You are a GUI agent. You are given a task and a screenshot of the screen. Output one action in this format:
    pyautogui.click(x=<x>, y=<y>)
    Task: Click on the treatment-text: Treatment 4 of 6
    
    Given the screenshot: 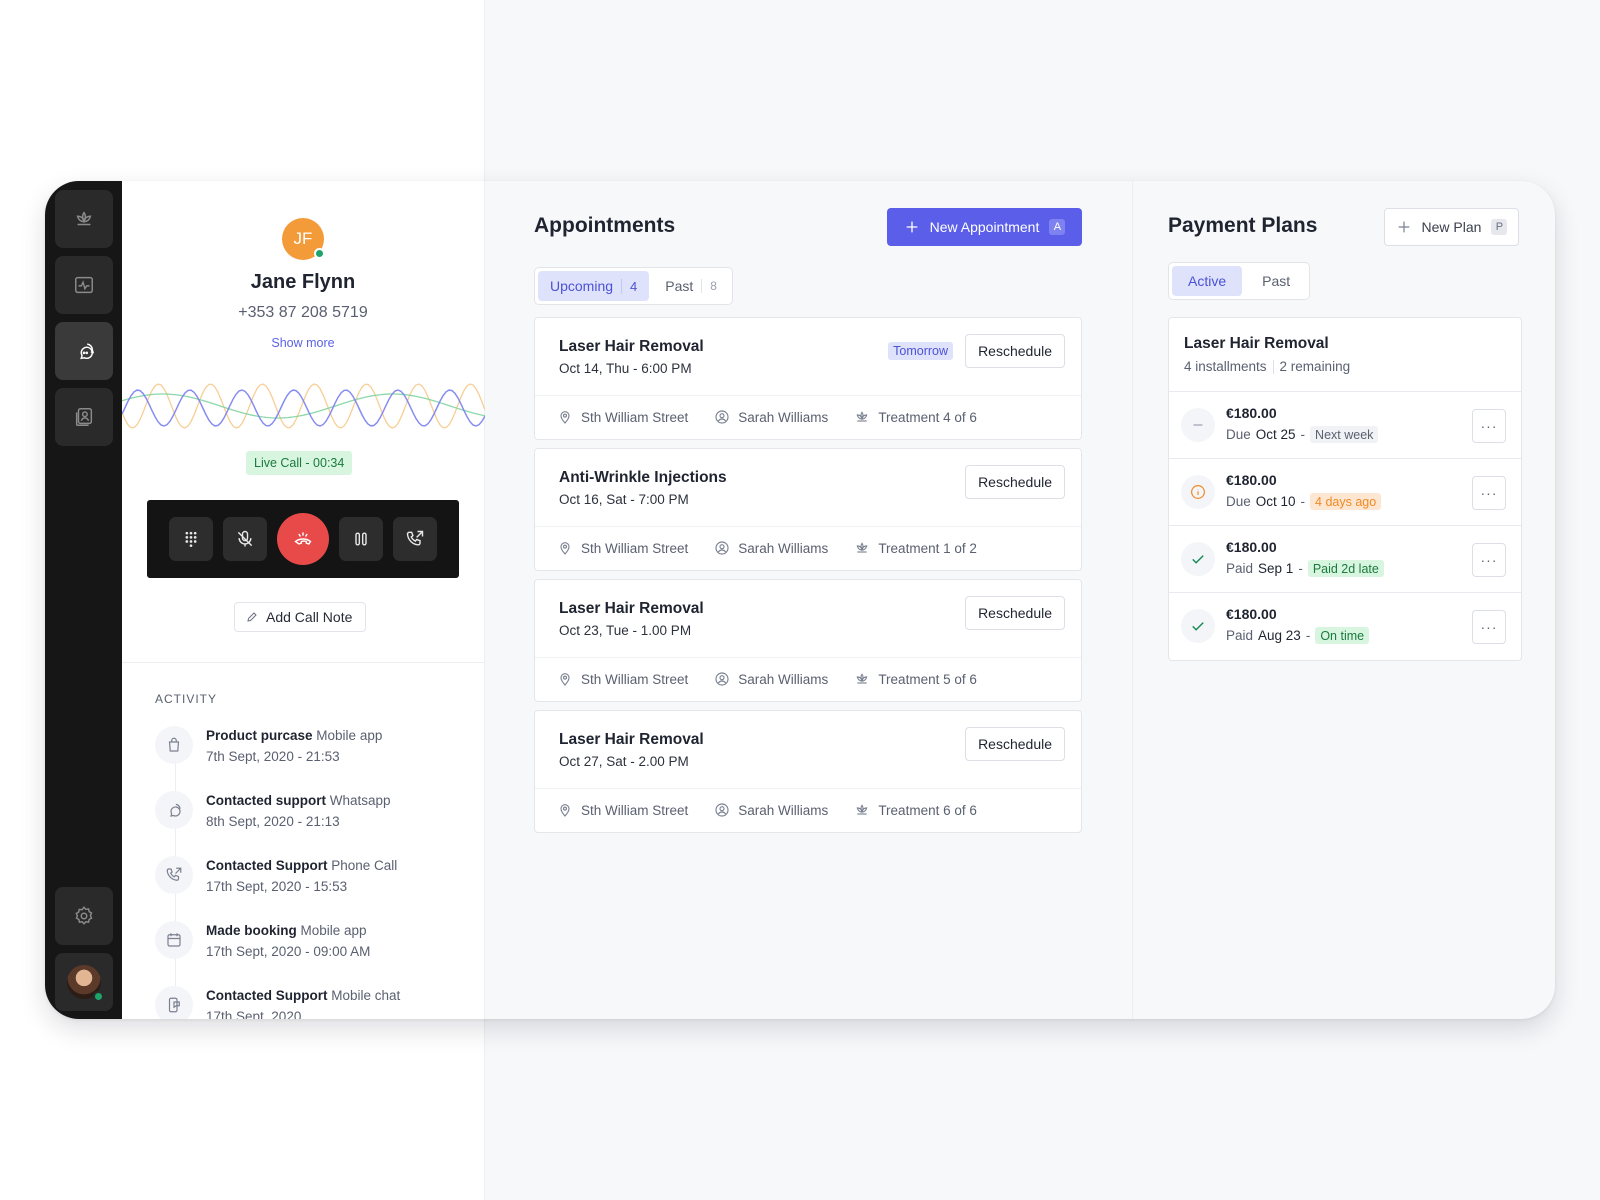 What is the action you would take?
    pyautogui.click(x=927, y=417)
    